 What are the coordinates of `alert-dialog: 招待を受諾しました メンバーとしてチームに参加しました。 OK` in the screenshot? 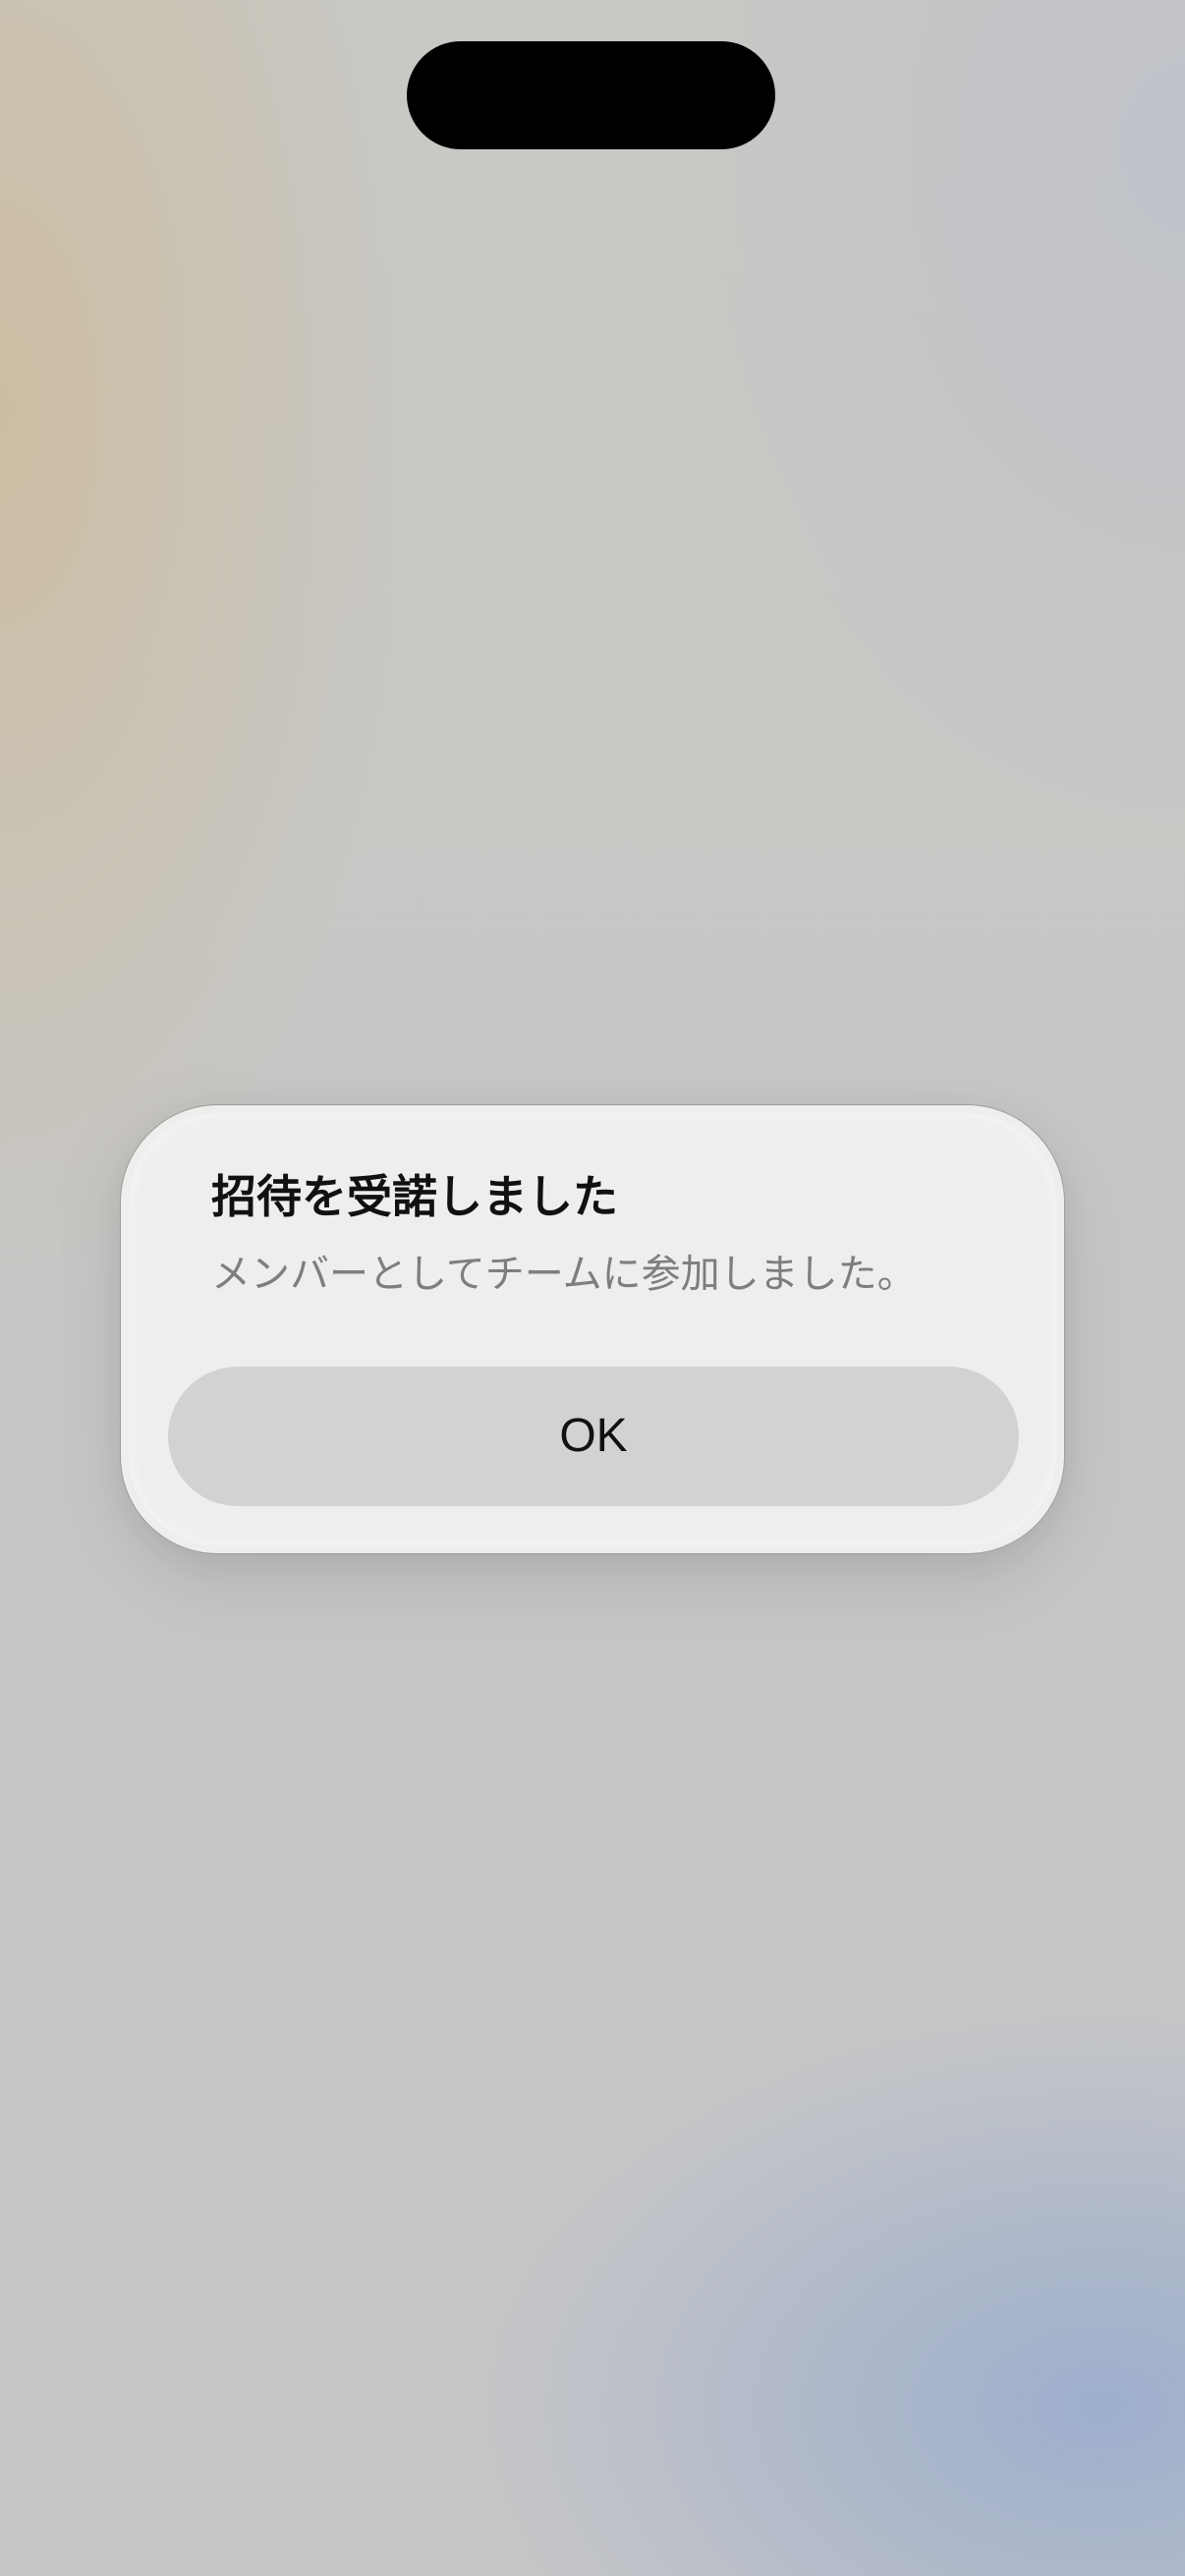 It's located at (592, 1329).